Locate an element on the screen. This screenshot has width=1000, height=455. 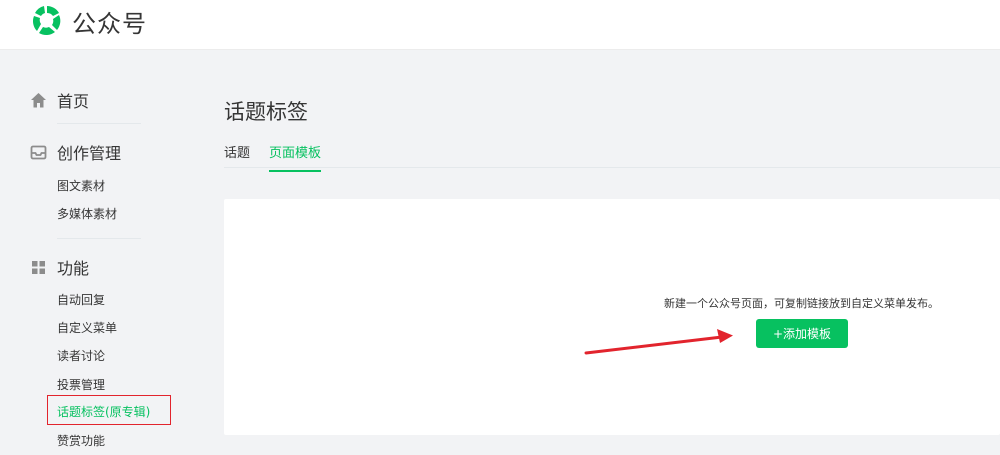
sidebar-group-features: 功能 is located at coordinates (59, 267).